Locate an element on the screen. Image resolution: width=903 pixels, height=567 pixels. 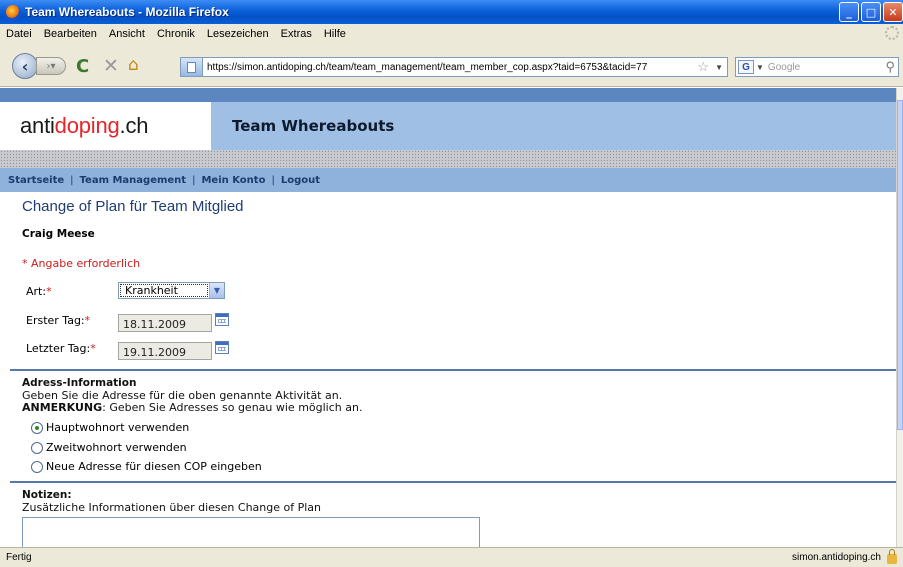
nav-mein-konto: Mein Konto is located at coordinates (233, 180).